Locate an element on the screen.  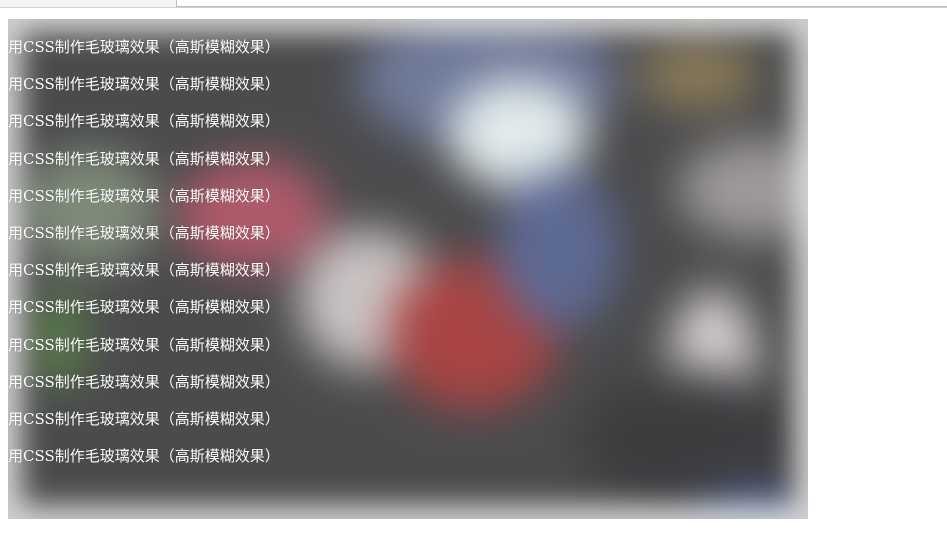
browser-chrome is located at coordinates (473, 4).